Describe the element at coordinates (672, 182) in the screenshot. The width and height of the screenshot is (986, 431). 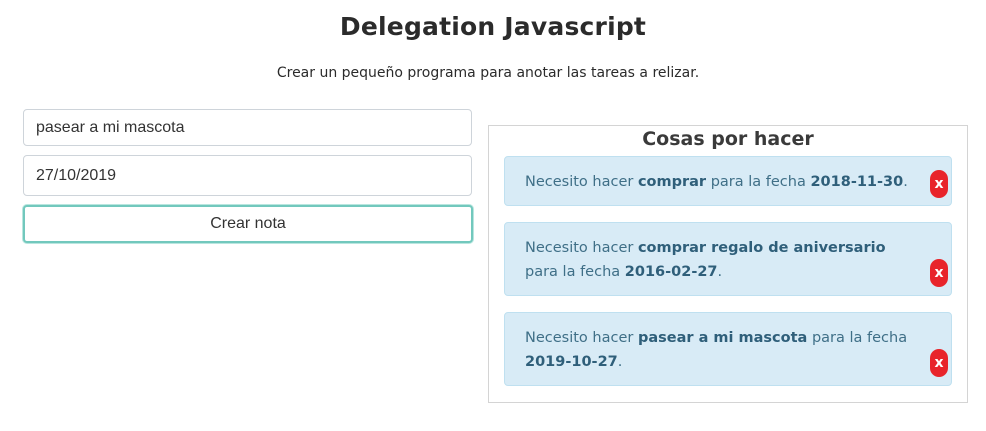
I see `note-task: comprar` at that location.